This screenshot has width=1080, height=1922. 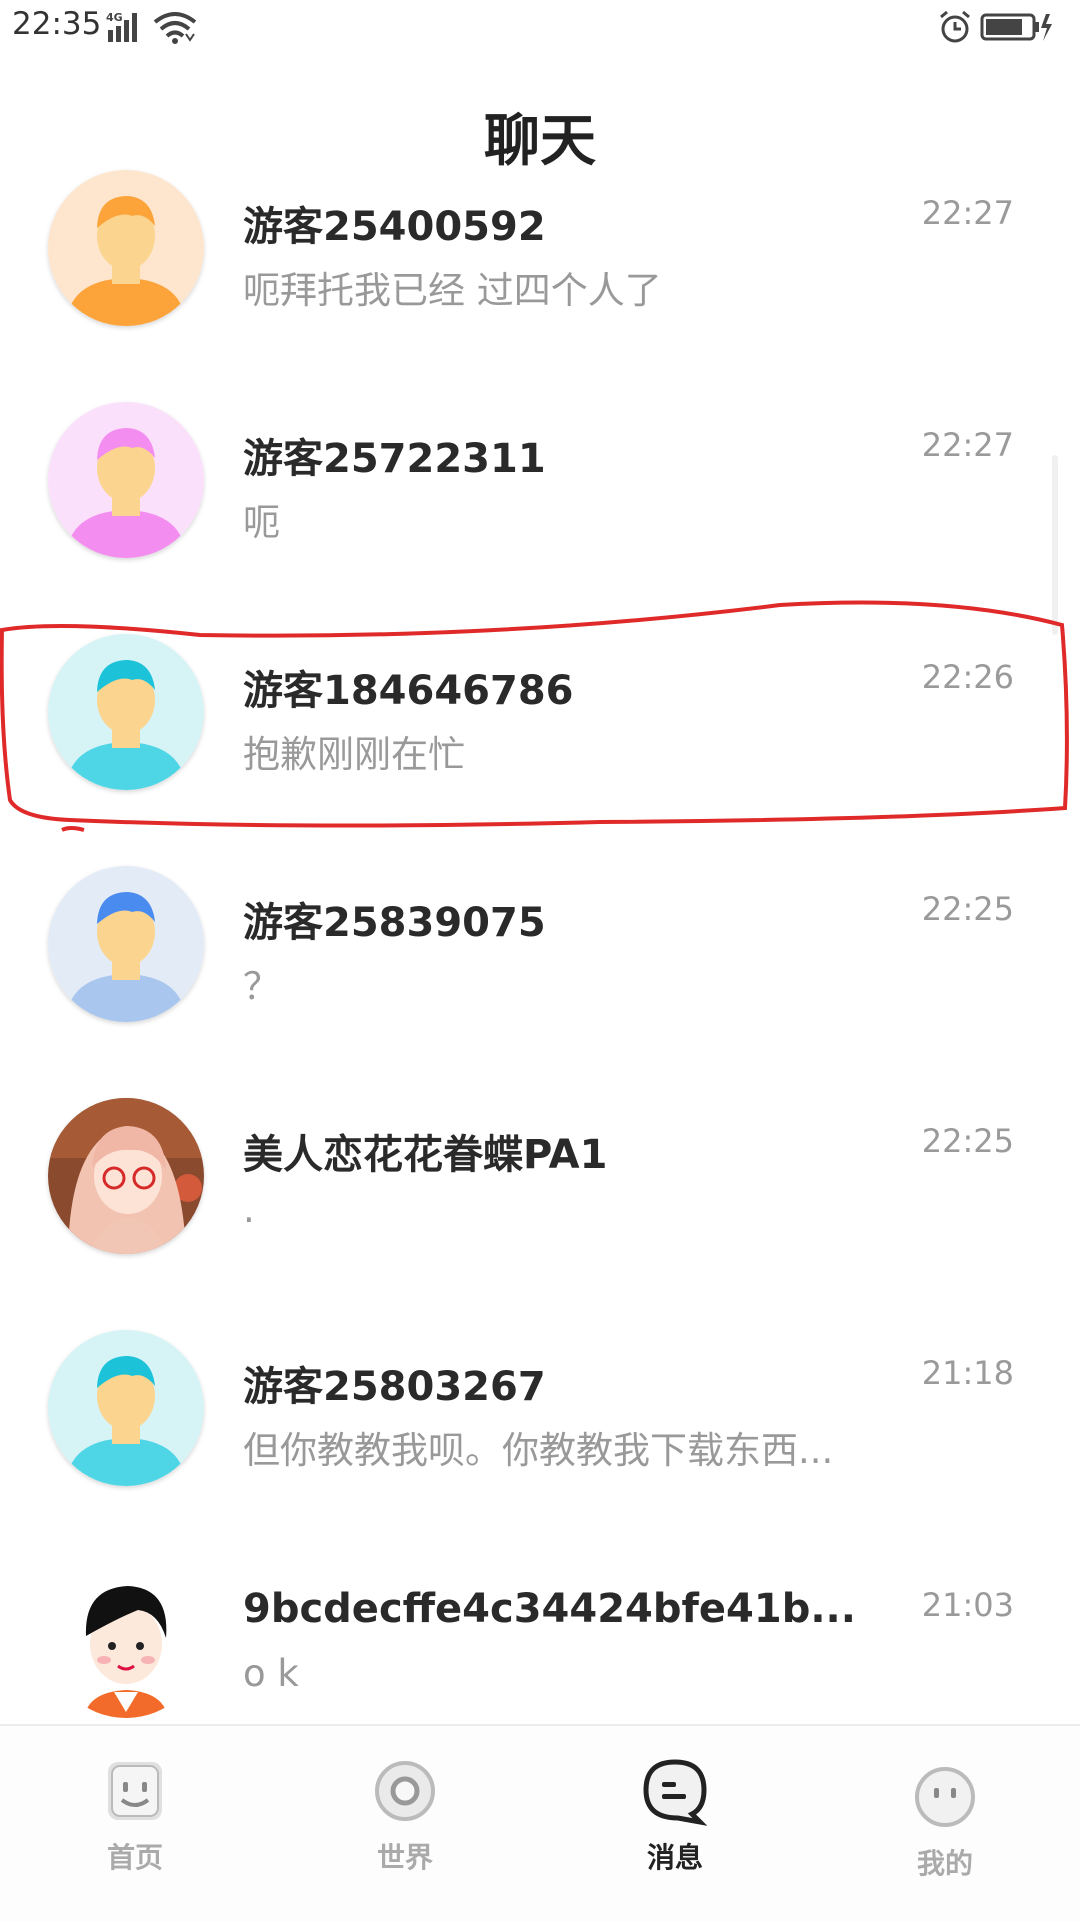 What do you see at coordinates (126, 1640) in the screenshot?
I see `cartoon-boy-avatar` at bounding box center [126, 1640].